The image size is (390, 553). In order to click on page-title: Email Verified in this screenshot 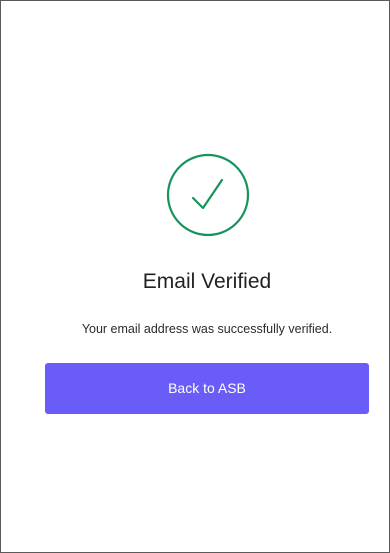, I will do `click(207, 281)`.